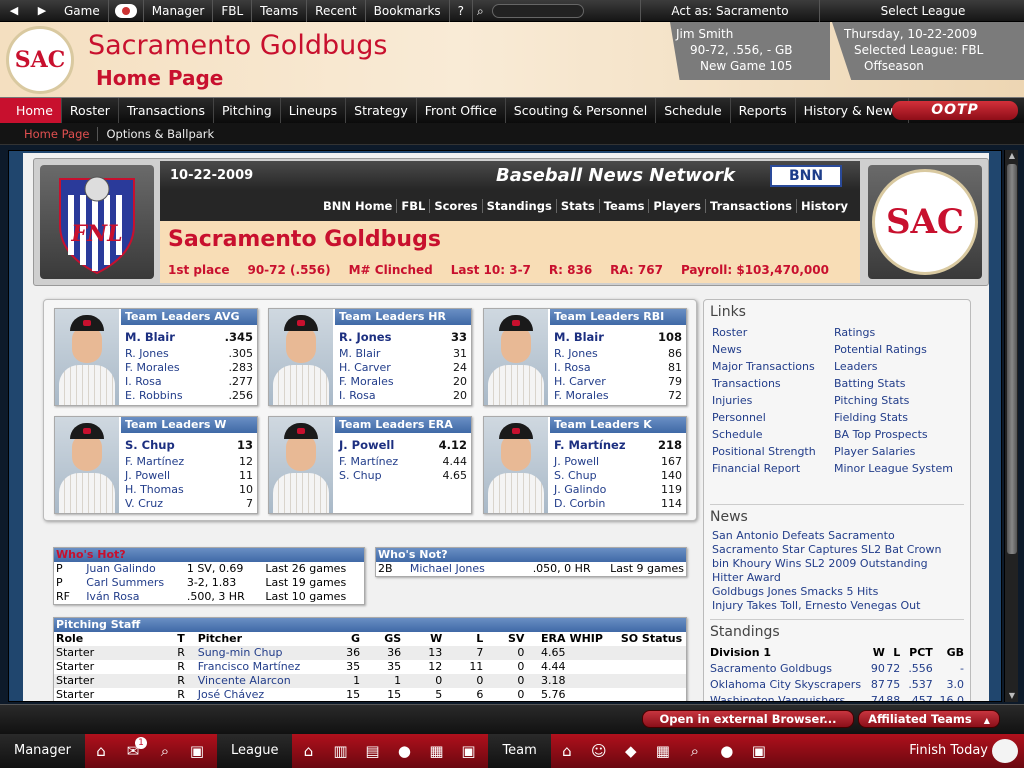 The width and height of the screenshot is (1024, 768). I want to click on bnn-link-history: History, so click(824, 206).